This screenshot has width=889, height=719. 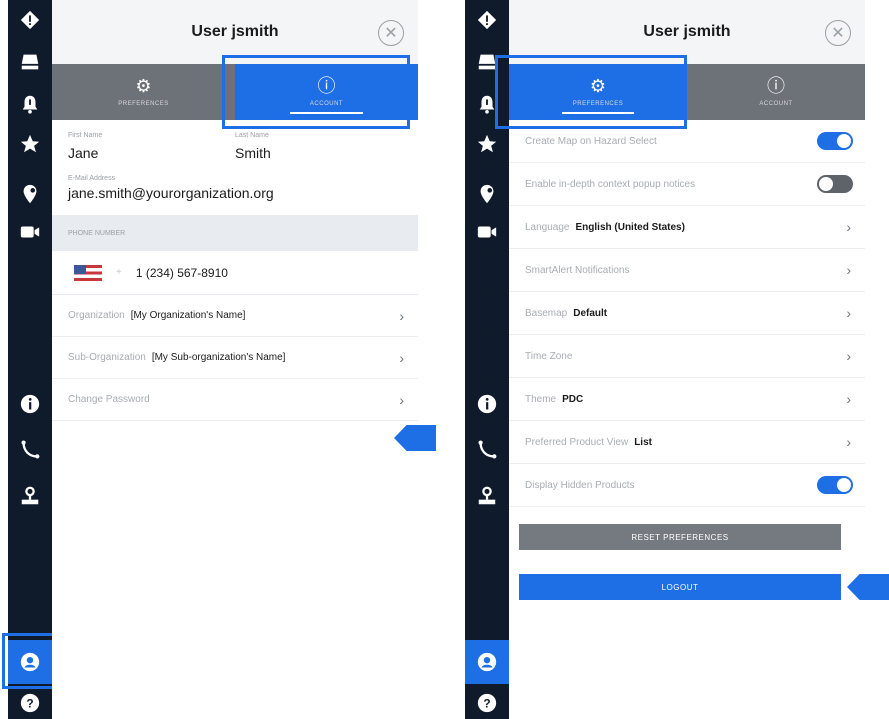 I want to click on setting-basemap: Basemap Default ›, so click(x=687, y=313).